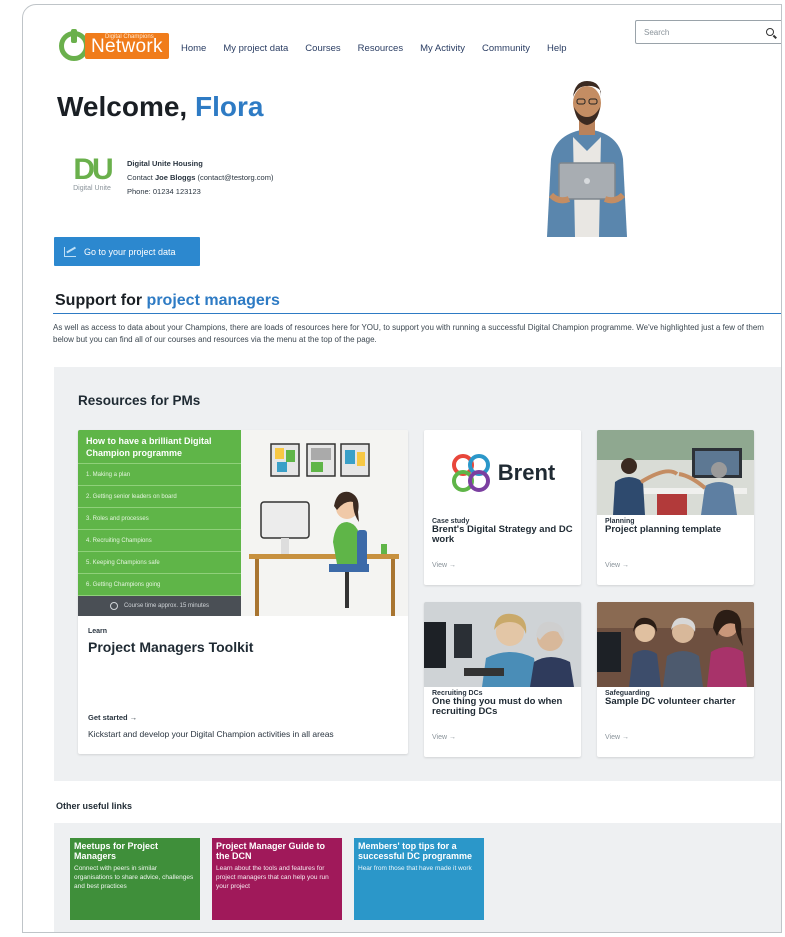  Describe the element at coordinates (139, 400) in the screenshot. I see `resources-heading: Resources for PMs` at that location.